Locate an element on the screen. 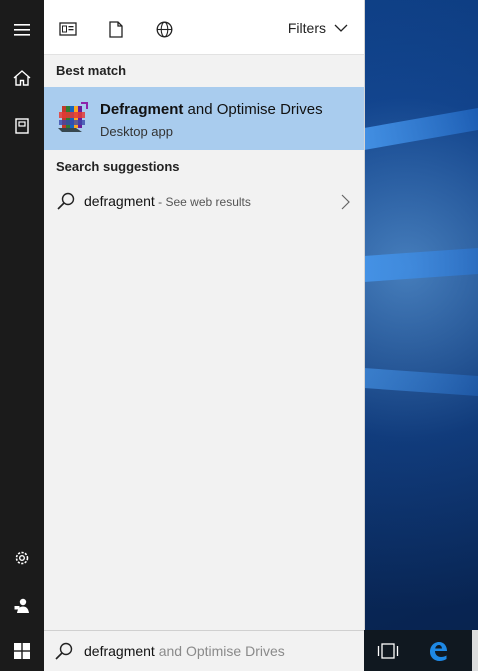  search-autocomplete-hint: and Optimise Drives is located at coordinates (219, 651).